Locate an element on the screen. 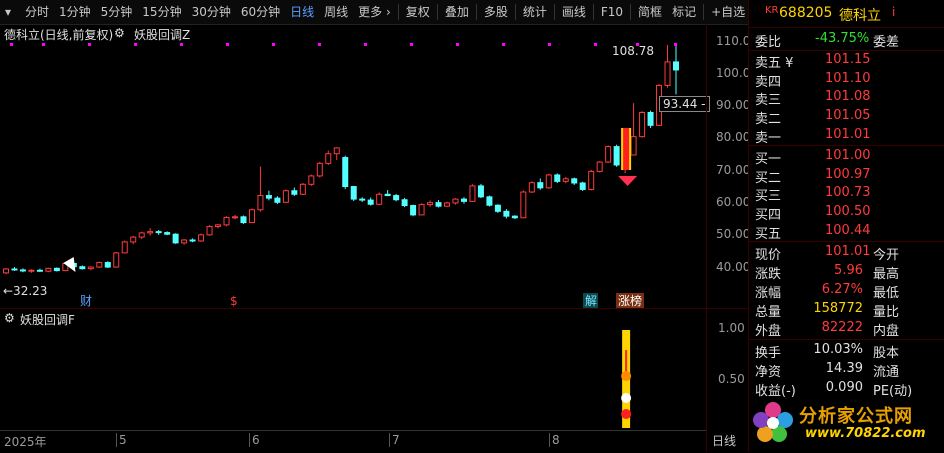  fund-row: 净资 14.39 流通 is located at coordinates (846, 370).